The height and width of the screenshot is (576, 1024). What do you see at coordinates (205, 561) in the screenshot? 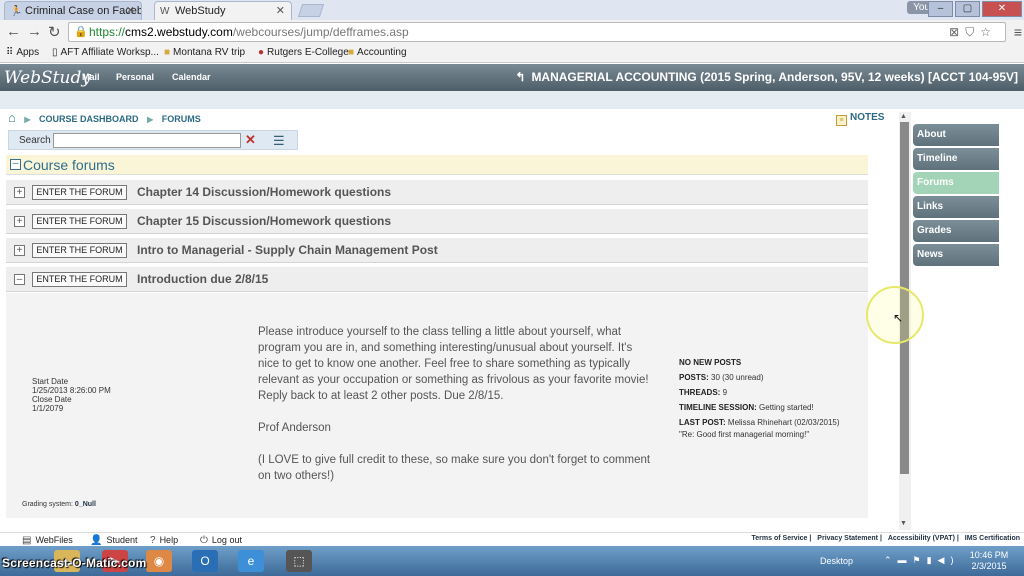
I see `outlook-taskbar-icon: O` at bounding box center [205, 561].